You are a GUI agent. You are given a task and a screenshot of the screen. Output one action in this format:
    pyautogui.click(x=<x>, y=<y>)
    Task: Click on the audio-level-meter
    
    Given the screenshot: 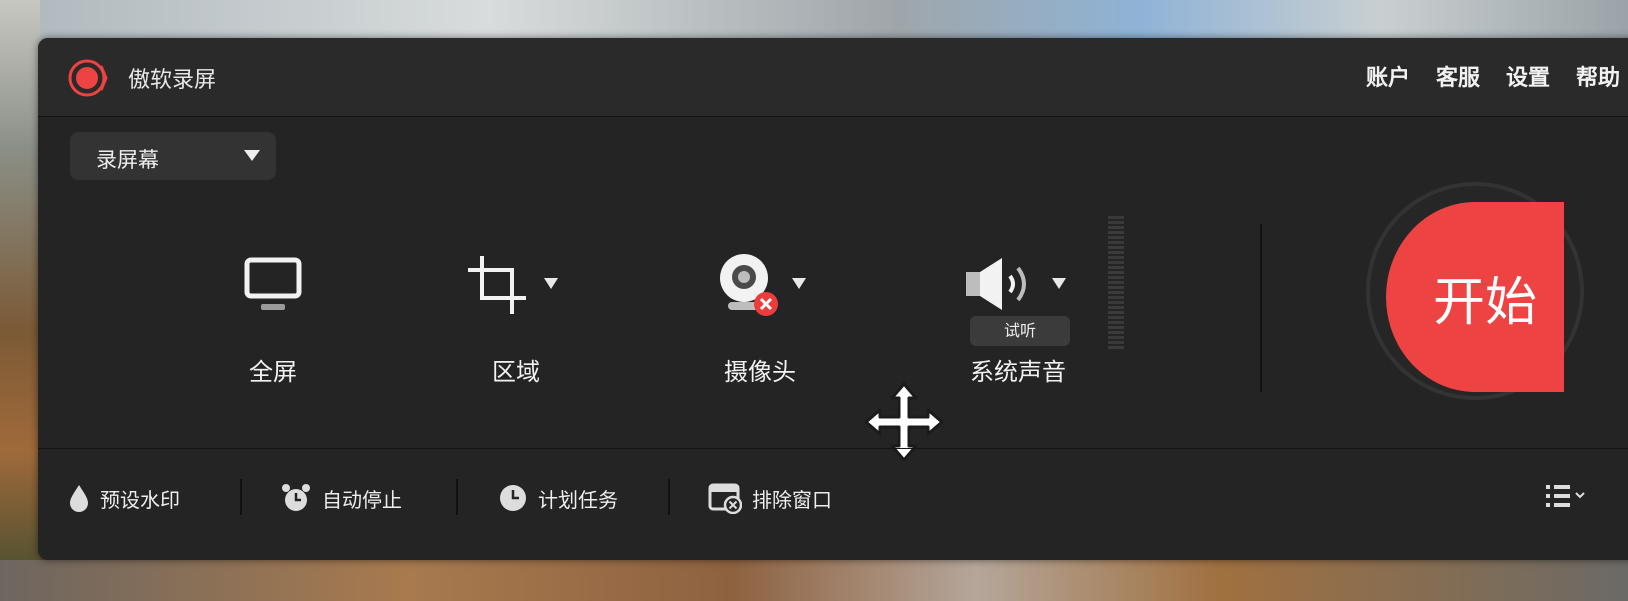 What is the action you would take?
    pyautogui.click(x=1116, y=283)
    